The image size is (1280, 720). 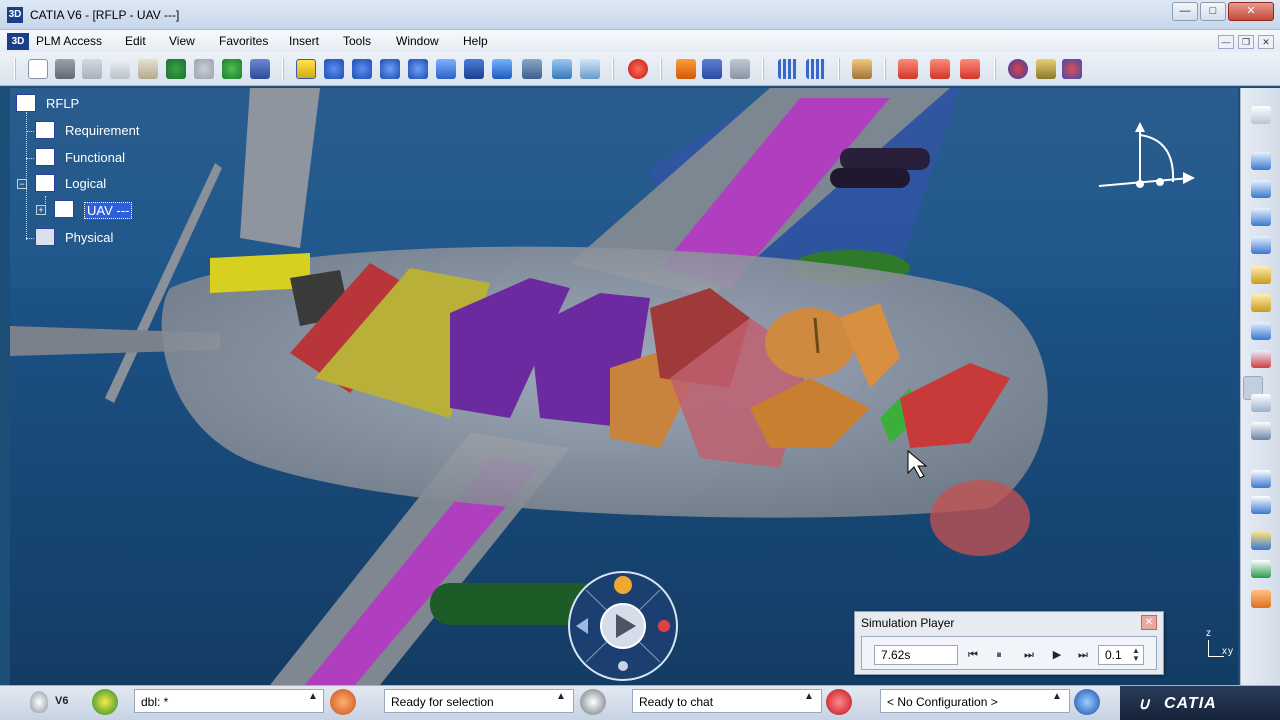 What do you see at coordinates (182, 41) in the screenshot?
I see `menu-view: View` at bounding box center [182, 41].